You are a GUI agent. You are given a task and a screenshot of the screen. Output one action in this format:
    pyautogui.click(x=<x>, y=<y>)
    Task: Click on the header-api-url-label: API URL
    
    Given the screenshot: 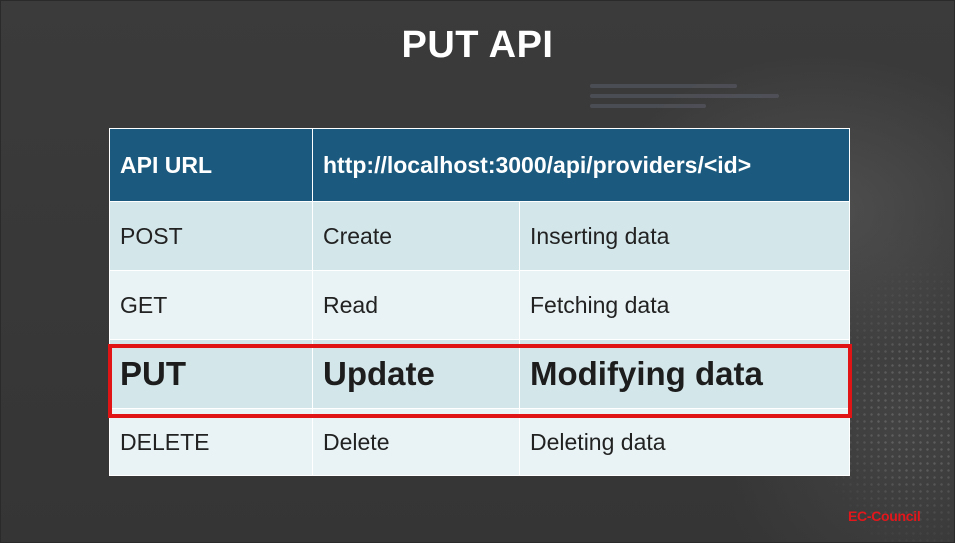 What is the action you would take?
    pyautogui.click(x=211, y=165)
    